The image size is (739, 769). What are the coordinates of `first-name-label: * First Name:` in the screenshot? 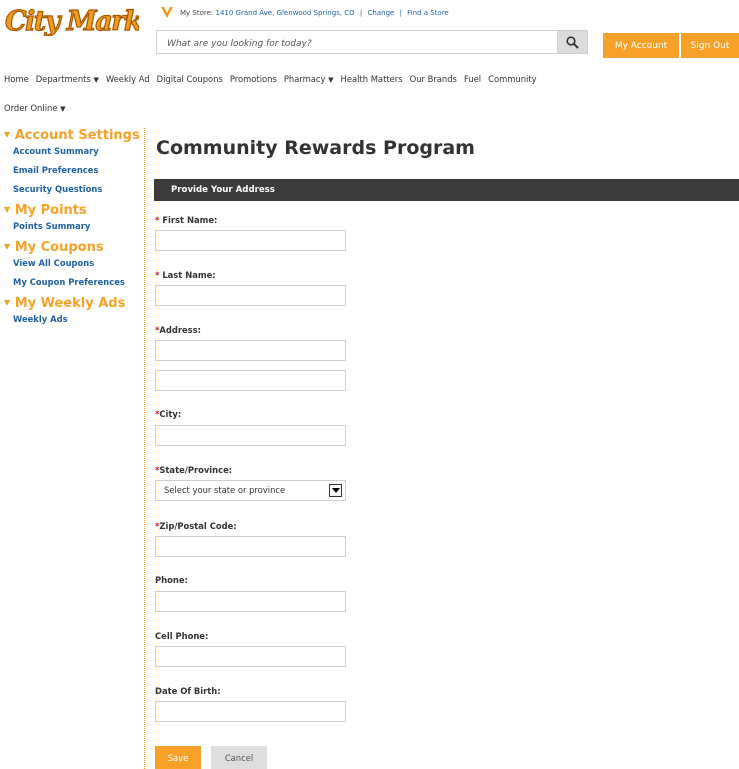 It's located at (186, 220).